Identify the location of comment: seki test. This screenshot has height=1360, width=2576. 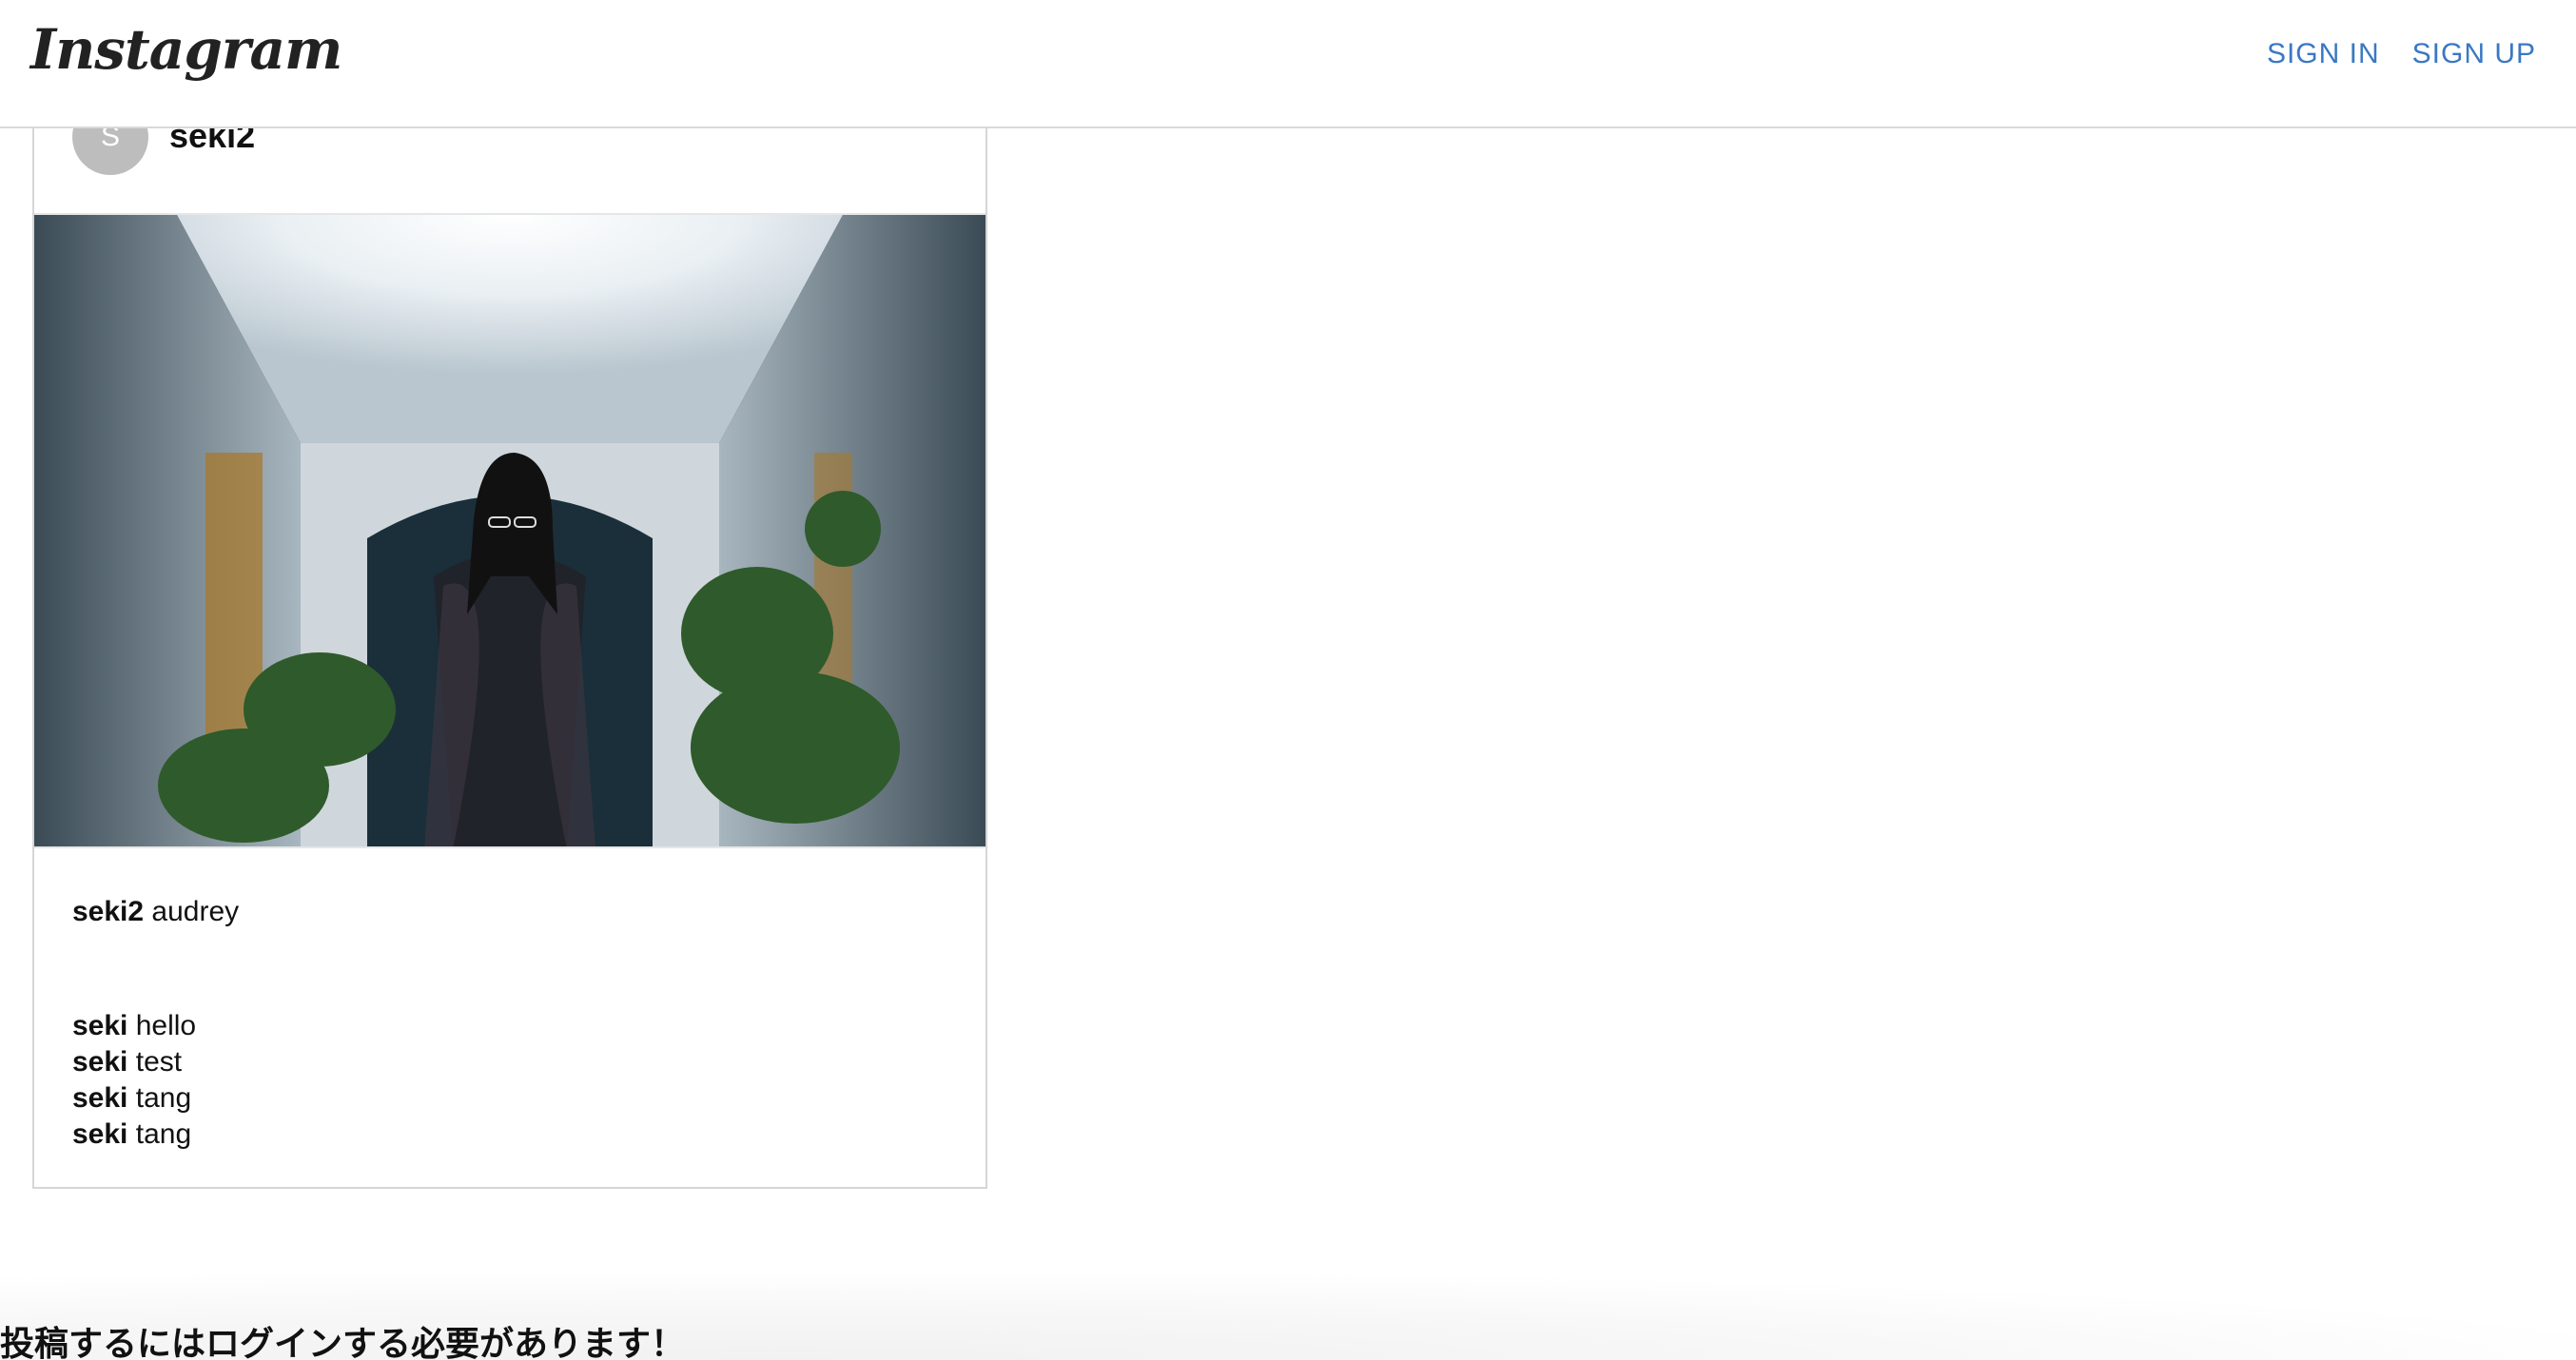
(134, 1062).